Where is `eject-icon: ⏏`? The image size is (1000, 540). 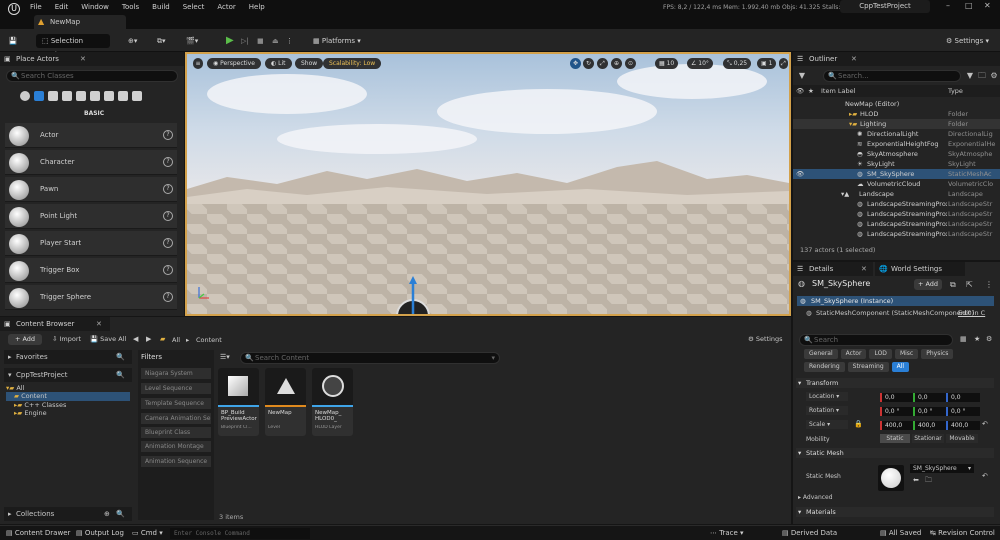
eject-icon: ⏏ is located at coordinates (275, 41).